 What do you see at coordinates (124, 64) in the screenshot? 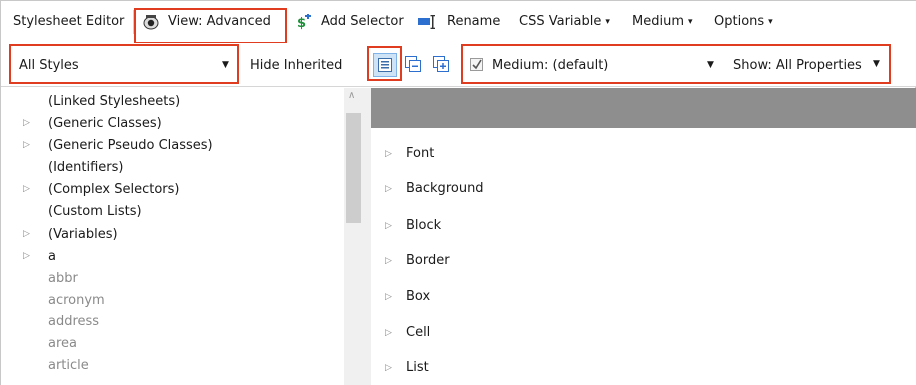
I see `highlight-styles-select` at bounding box center [124, 64].